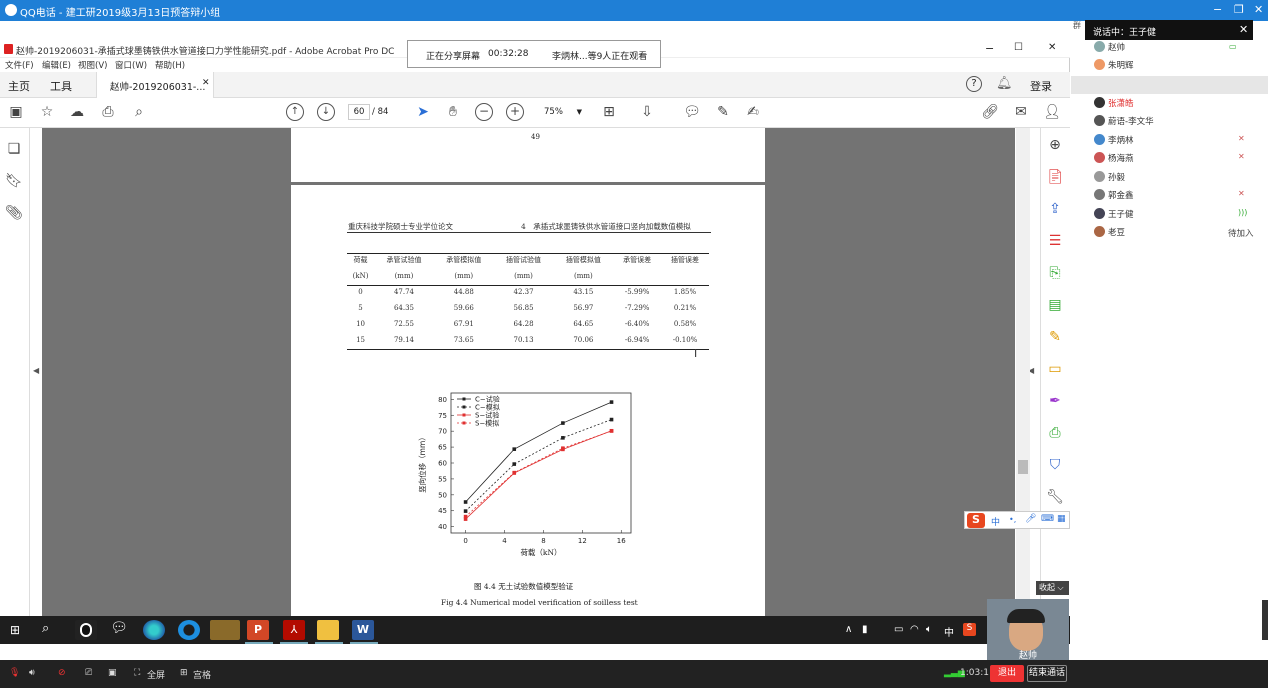  What do you see at coordinates (1178, 214) in the screenshot?
I see `member-item: 王子健` at bounding box center [1178, 214].